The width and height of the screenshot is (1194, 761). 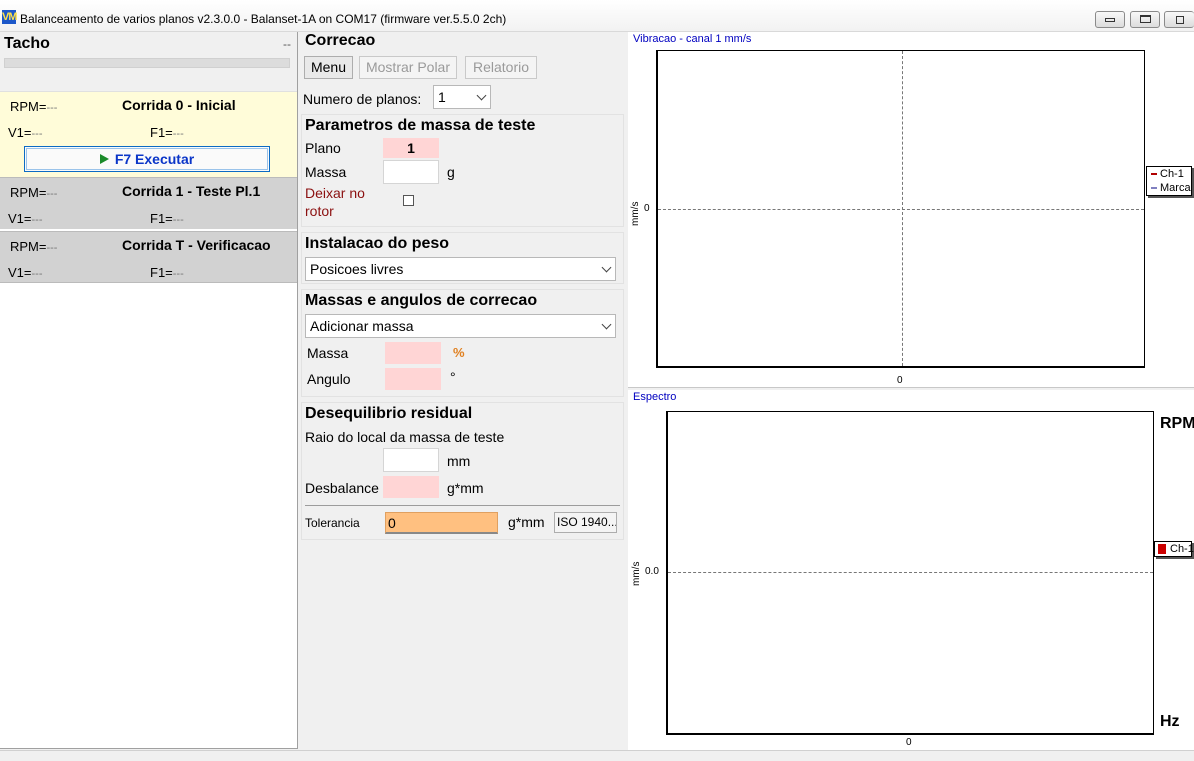 I want to click on play-icon, so click(x=104, y=159).